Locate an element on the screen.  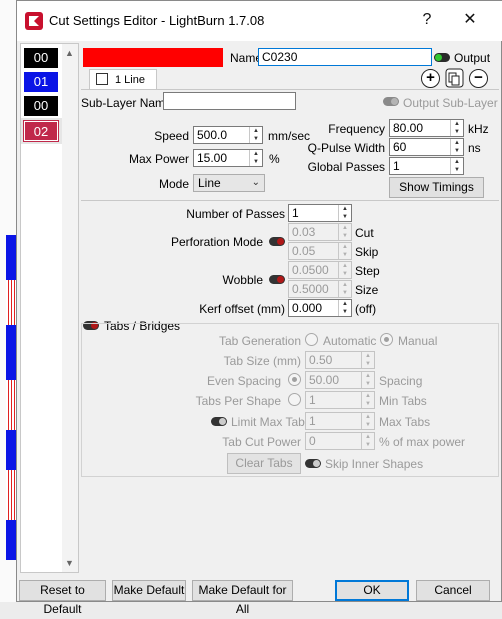
layer-list: 00 01 00 02 ▲ ▼ is located at coordinates (49, 308).